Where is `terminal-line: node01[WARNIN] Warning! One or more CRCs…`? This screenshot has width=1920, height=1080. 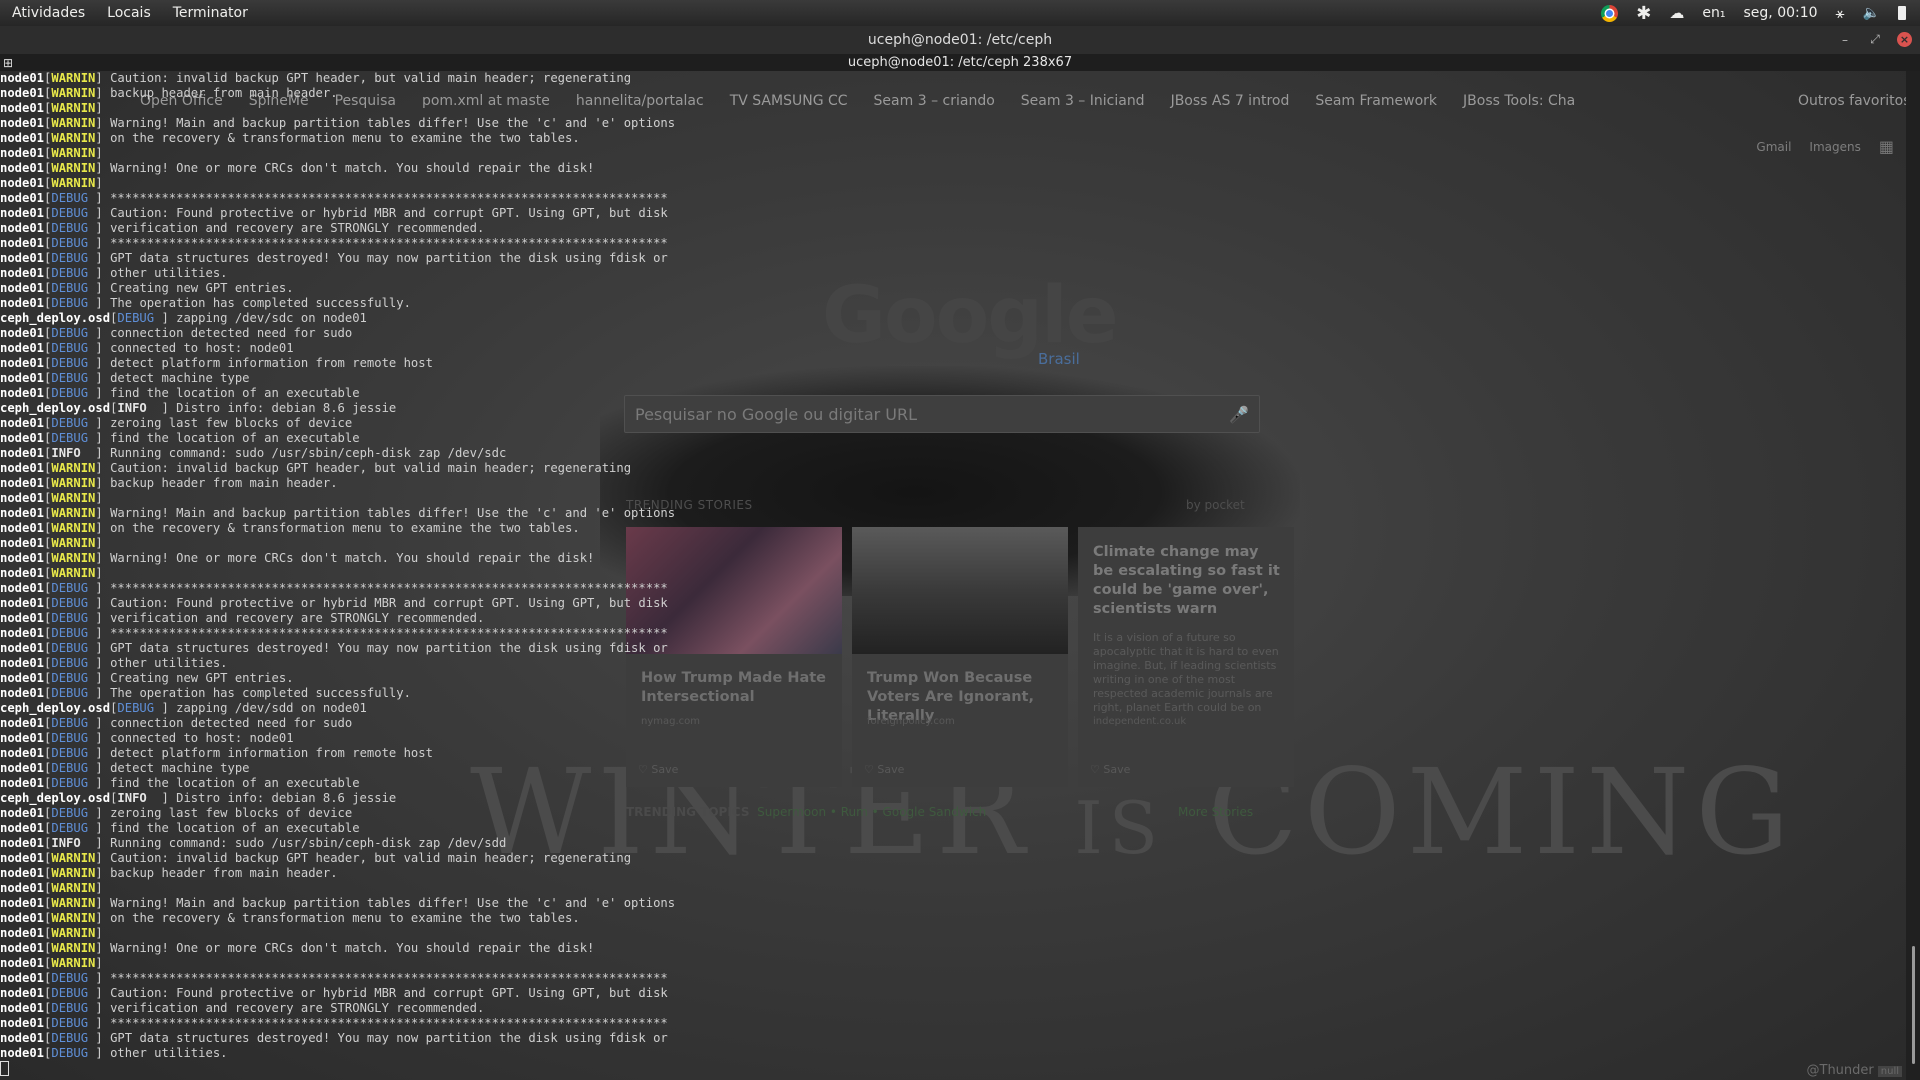
terminal-line: node01[WARNIN] Warning! One or more CRCs… is located at coordinates (297, 948).